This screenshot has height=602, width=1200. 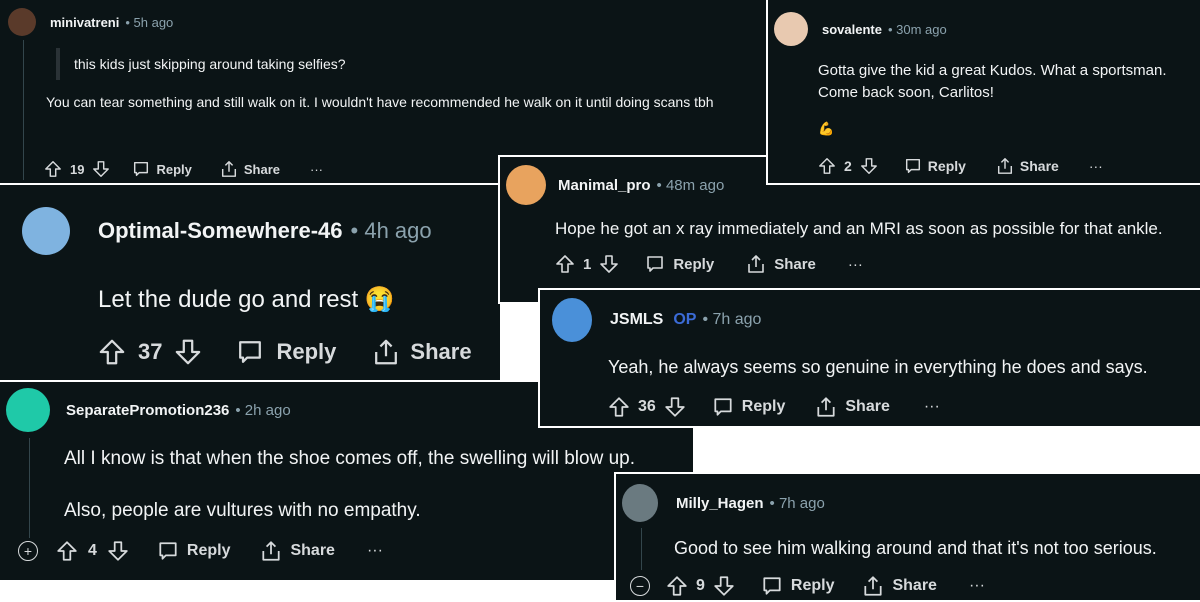 What do you see at coordinates (640, 586) in the screenshot?
I see `collapse-thread-icon: −` at bounding box center [640, 586].